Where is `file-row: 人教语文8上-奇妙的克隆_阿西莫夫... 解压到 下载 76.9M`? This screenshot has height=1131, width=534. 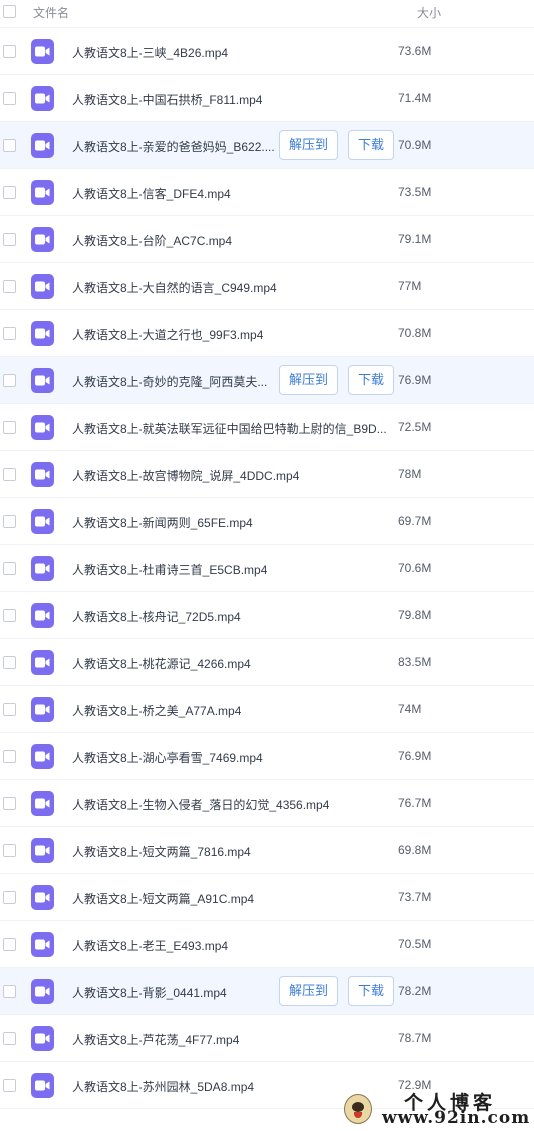
file-row: 人教语文8上-奇妙的克隆_阿西莫夫... 解压到 下载 76.9M is located at coordinates (267, 380).